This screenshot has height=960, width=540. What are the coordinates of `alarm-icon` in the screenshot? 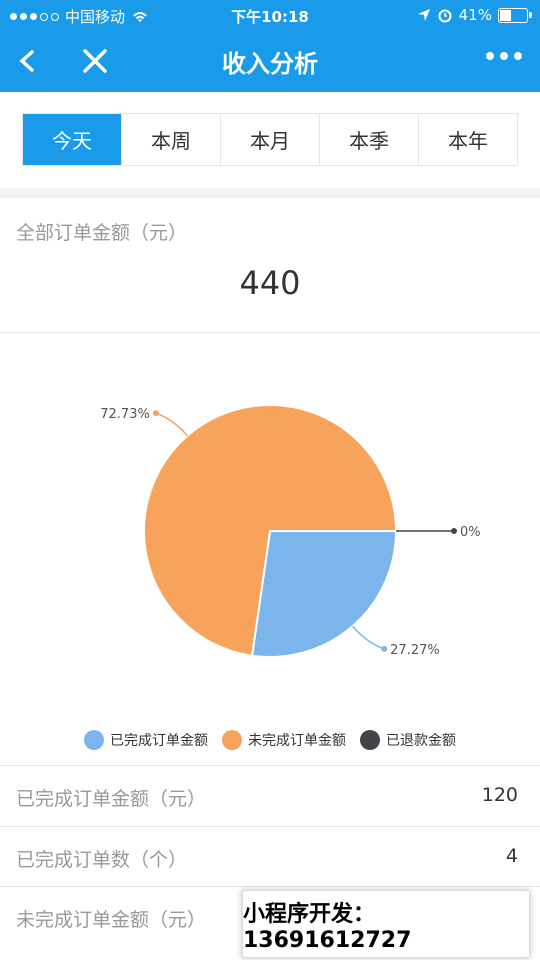 It's located at (445, 16).